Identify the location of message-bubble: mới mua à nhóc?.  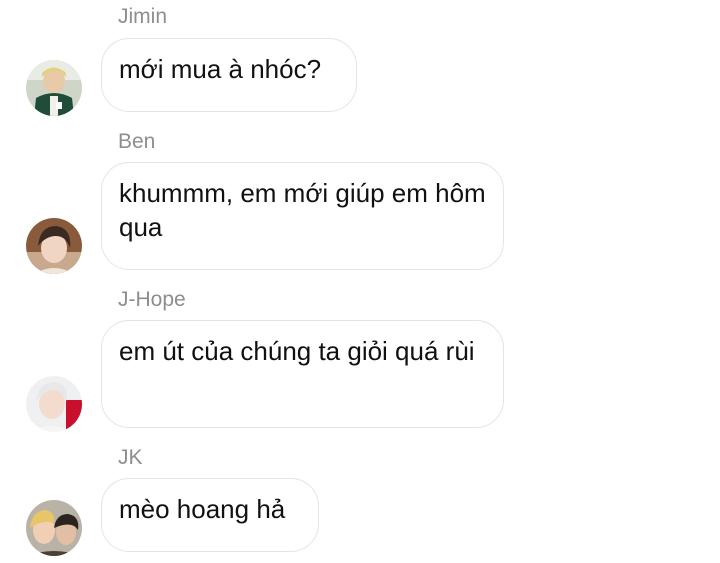
(229, 75).